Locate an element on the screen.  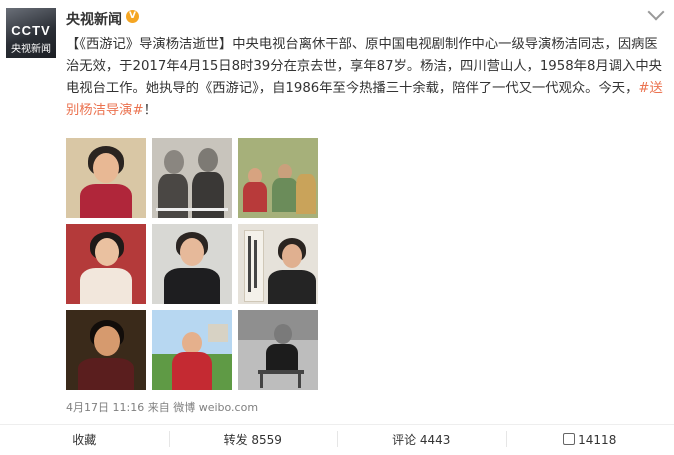
from-label: 来自 is located at coordinates (159, 407).